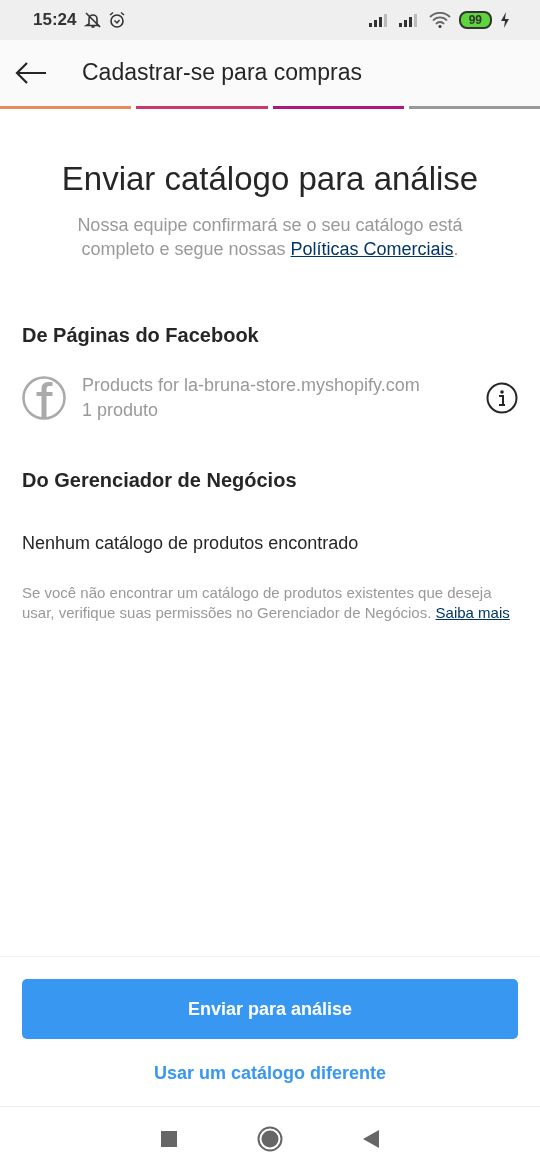 This screenshot has width=540, height=1170. Describe the element at coordinates (270, 1138) in the screenshot. I see `home-icon` at that location.